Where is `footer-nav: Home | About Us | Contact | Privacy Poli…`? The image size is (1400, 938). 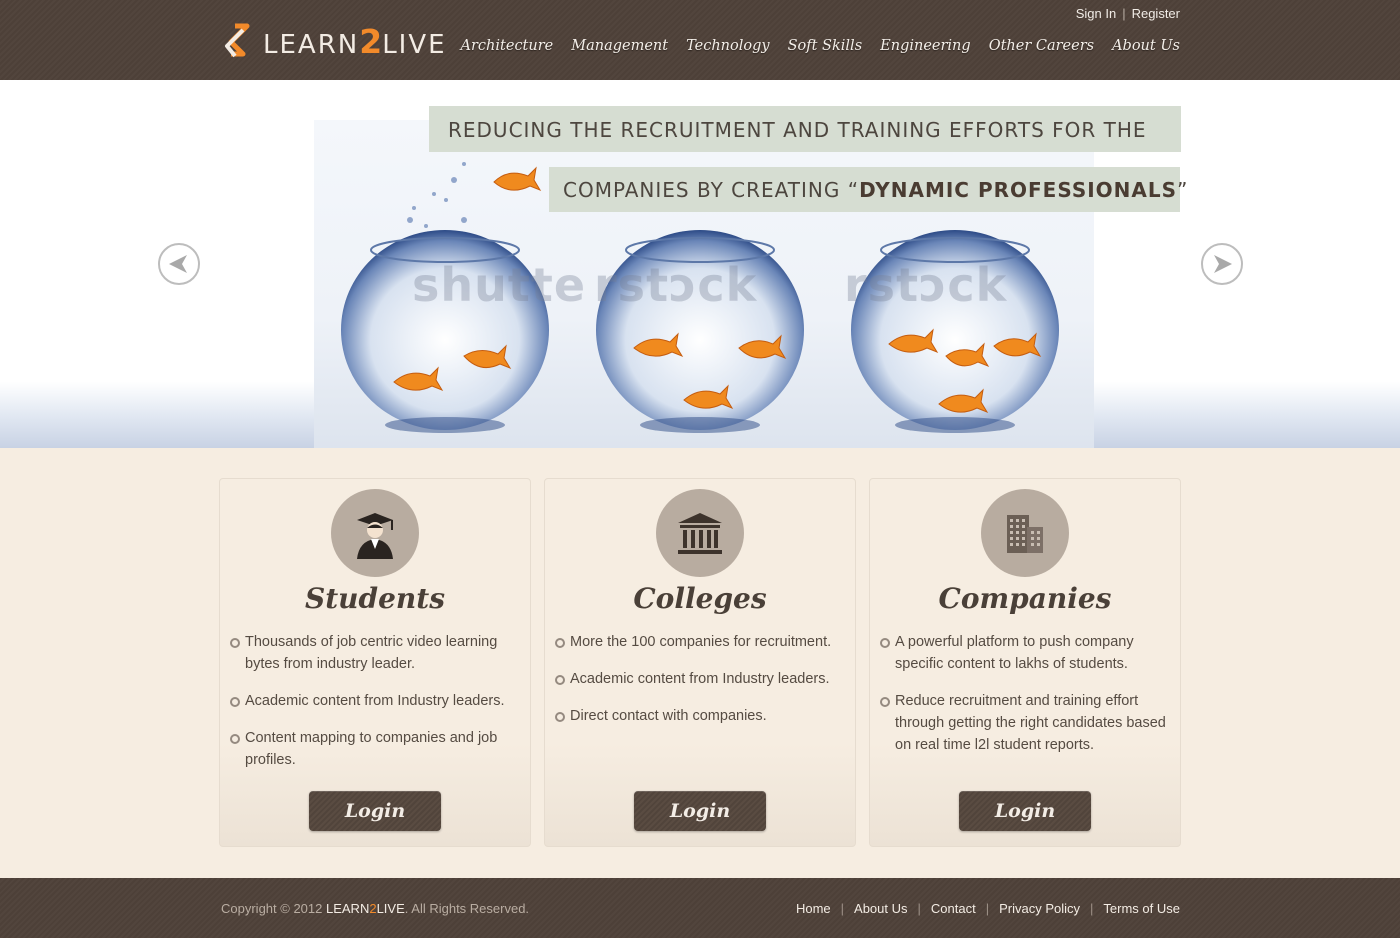 footer-nav: Home | About Us | Contact | Privacy Poli… is located at coordinates (988, 908).